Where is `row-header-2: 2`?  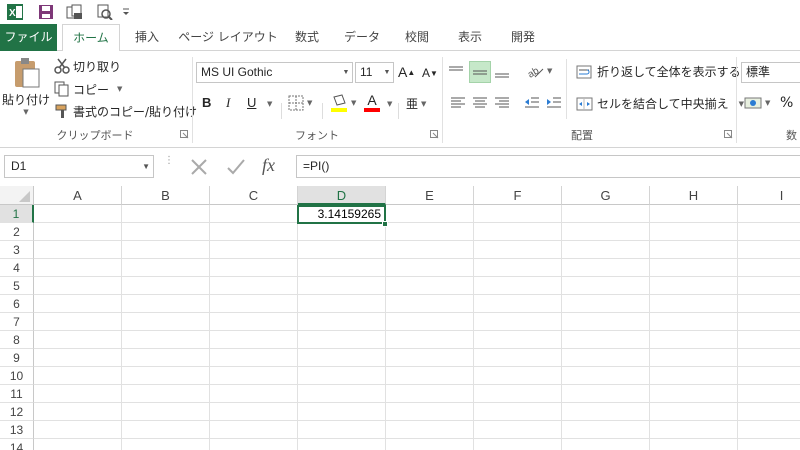 row-header-2: 2 is located at coordinates (17, 232).